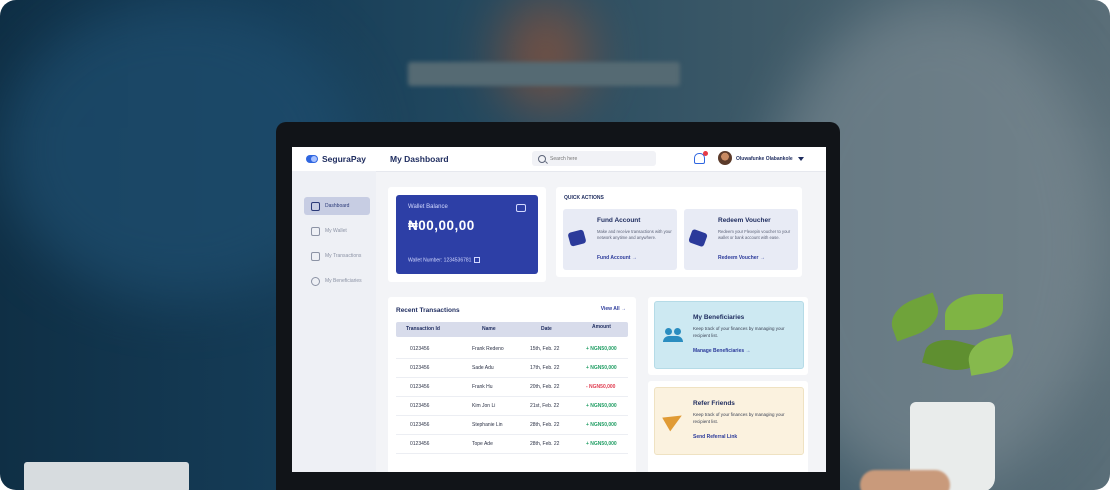  I want to click on wallet-cash-icon, so click(577, 238).